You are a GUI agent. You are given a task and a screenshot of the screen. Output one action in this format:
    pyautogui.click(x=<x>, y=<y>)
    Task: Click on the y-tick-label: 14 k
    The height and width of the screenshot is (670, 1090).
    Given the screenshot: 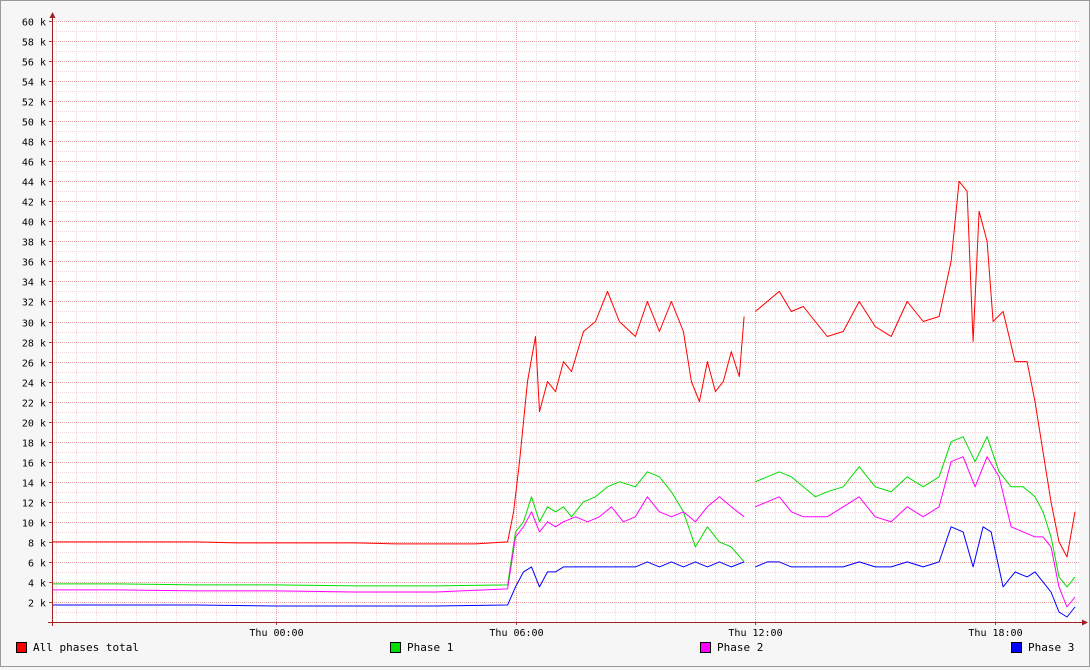 What is the action you would take?
    pyautogui.click(x=34, y=484)
    